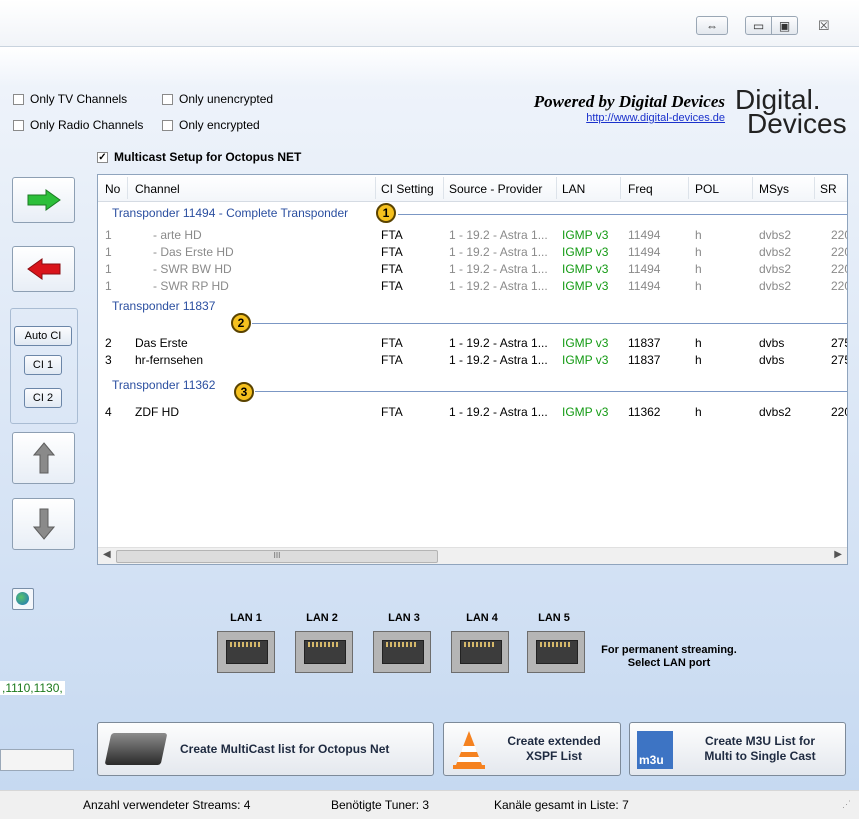 Image resolution: width=859 pixels, height=819 pixels. I want to click on add-right-button, so click(43, 200).